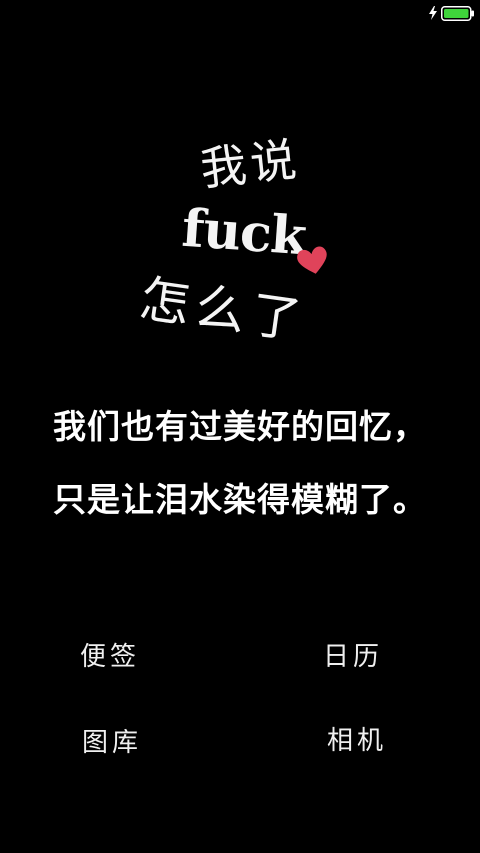 This screenshot has height=853, width=480. I want to click on gallery-shortcut: 图库, so click(112, 740).